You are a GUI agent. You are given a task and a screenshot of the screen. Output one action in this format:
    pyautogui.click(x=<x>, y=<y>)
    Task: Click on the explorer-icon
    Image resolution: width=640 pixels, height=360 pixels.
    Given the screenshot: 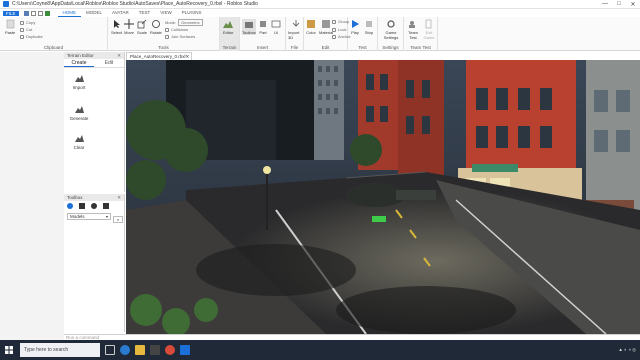 What is the action you would take?
    pyautogui.click(x=140, y=350)
    